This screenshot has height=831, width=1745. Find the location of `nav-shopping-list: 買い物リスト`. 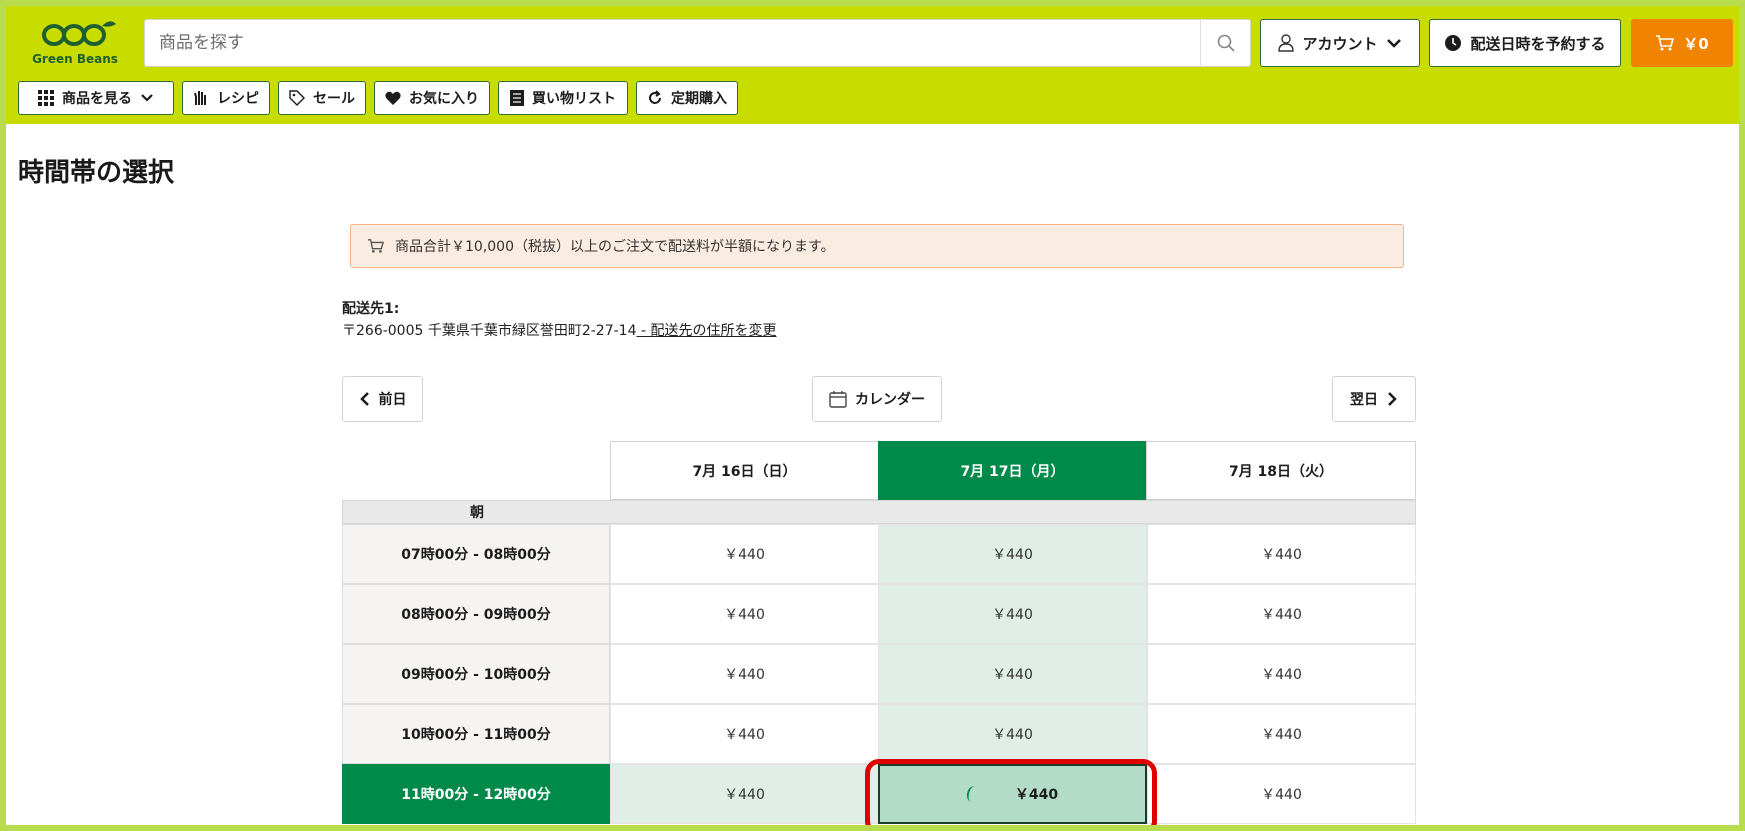

nav-shopping-list: 買い物リスト is located at coordinates (563, 98).